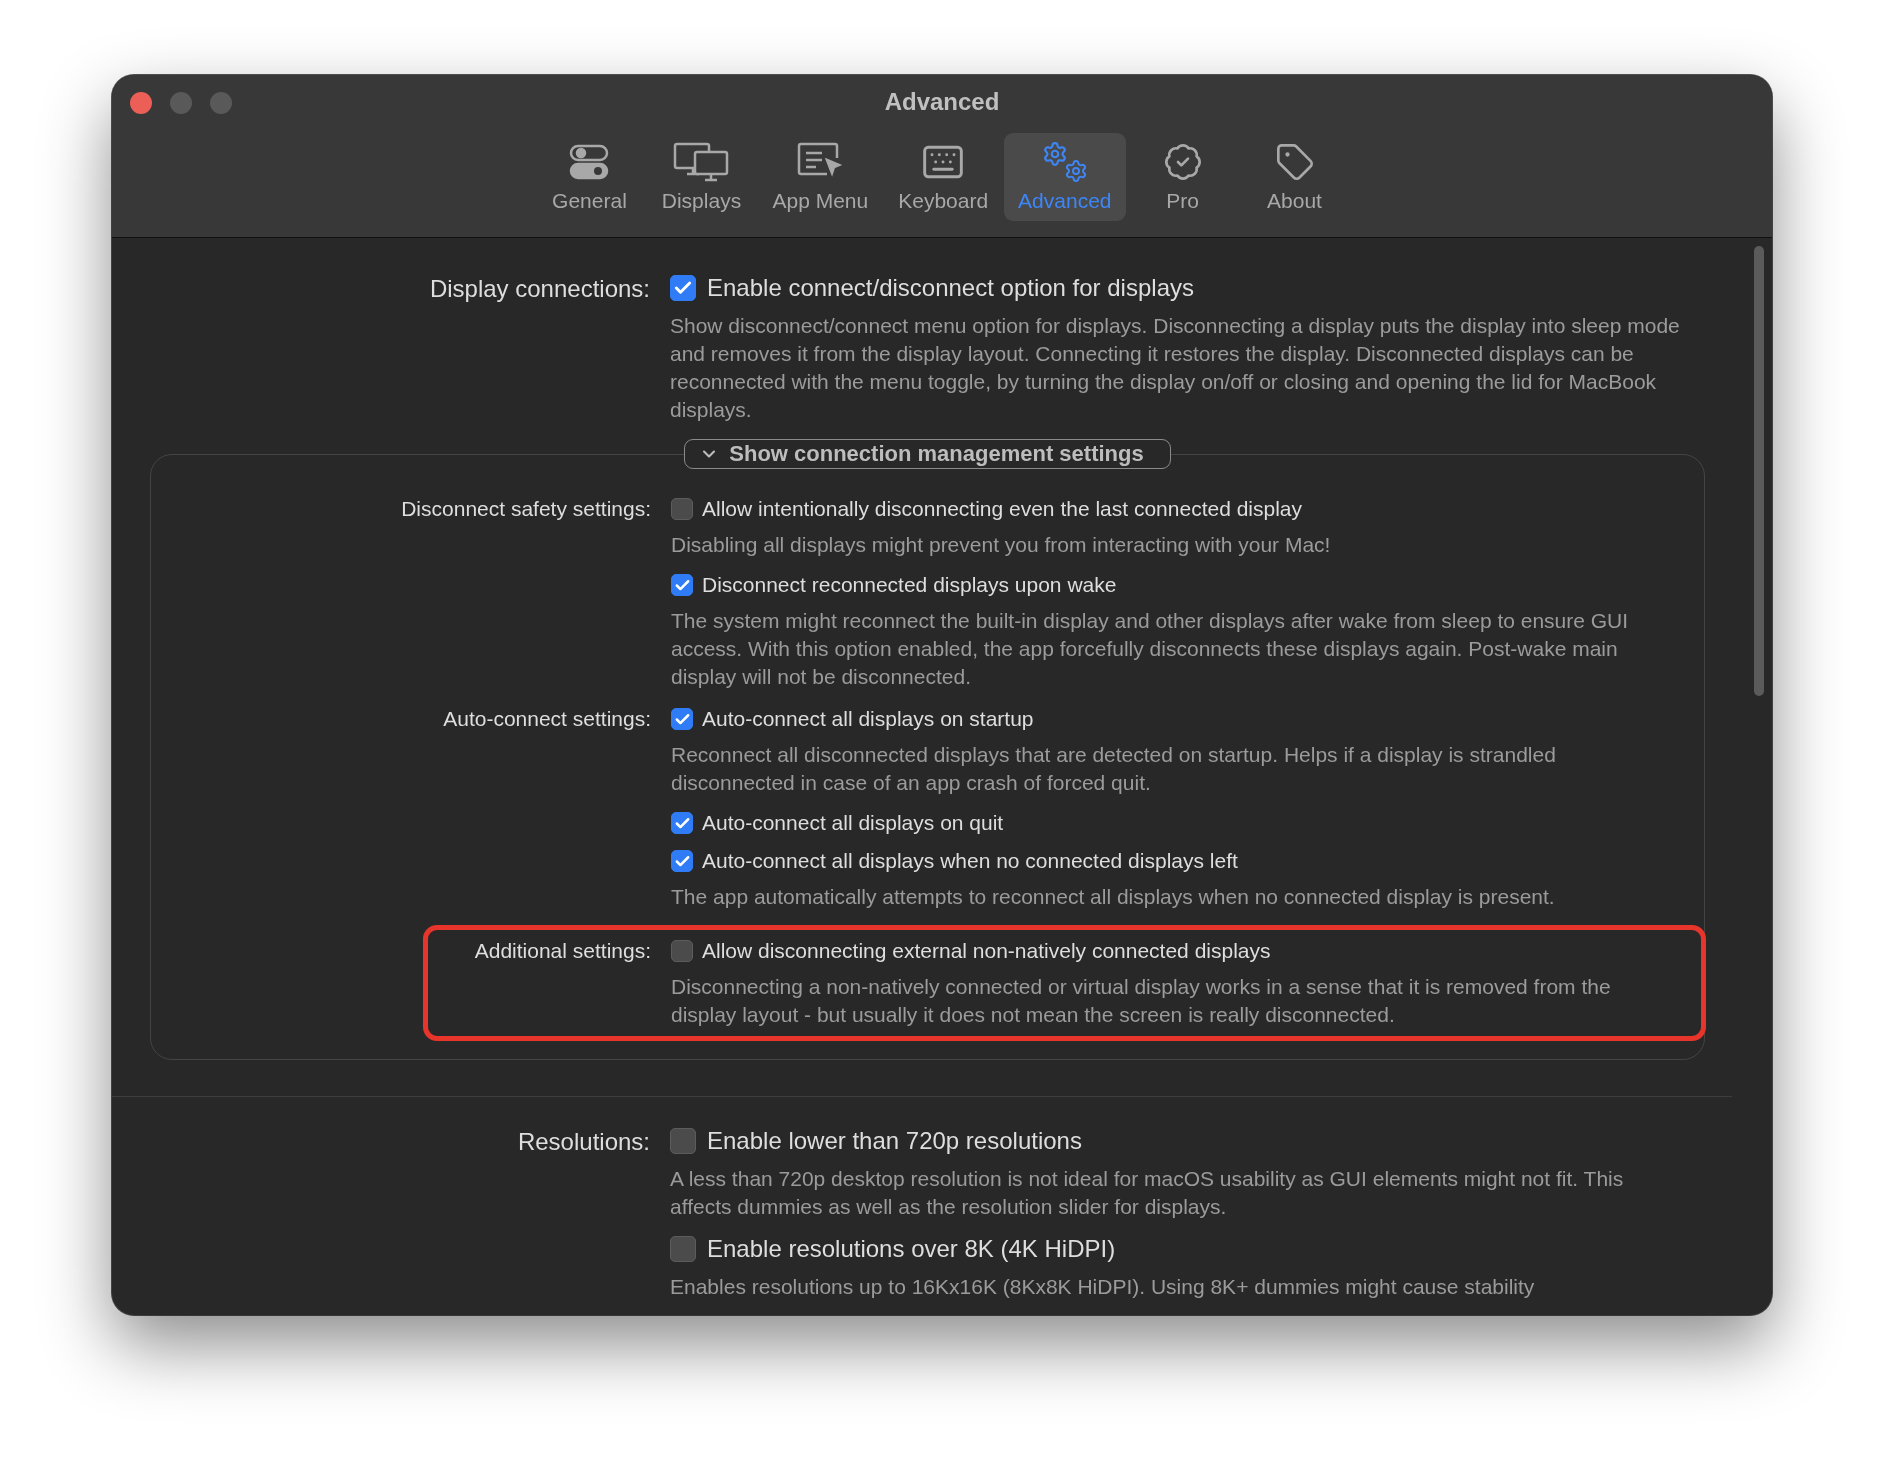  What do you see at coordinates (1182, 162) in the screenshot?
I see `badge-check-icon` at bounding box center [1182, 162].